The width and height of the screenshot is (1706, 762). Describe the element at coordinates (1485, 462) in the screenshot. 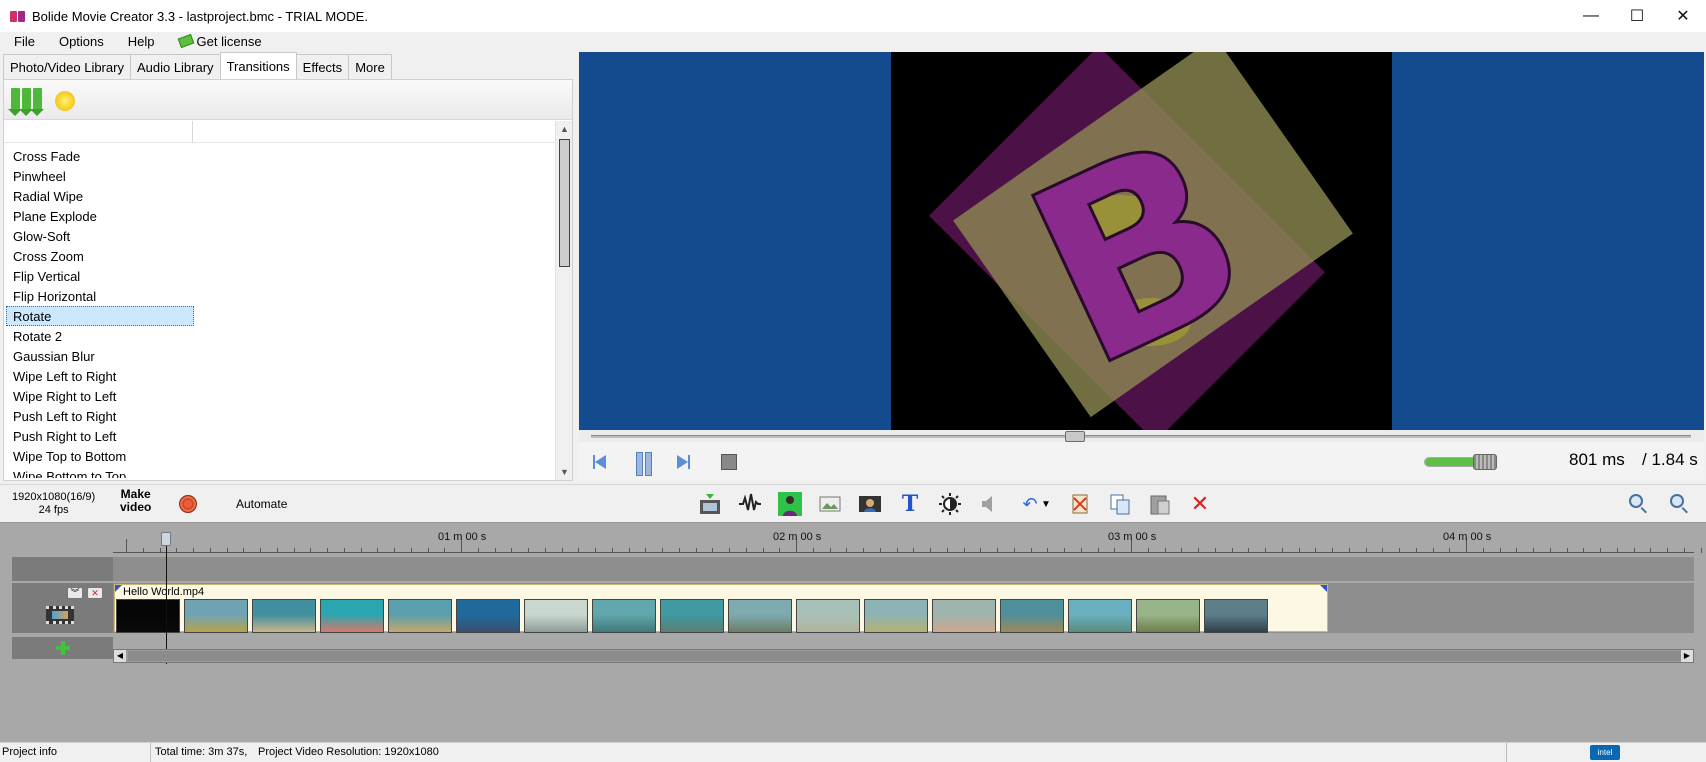

I see `volume-handle` at that location.